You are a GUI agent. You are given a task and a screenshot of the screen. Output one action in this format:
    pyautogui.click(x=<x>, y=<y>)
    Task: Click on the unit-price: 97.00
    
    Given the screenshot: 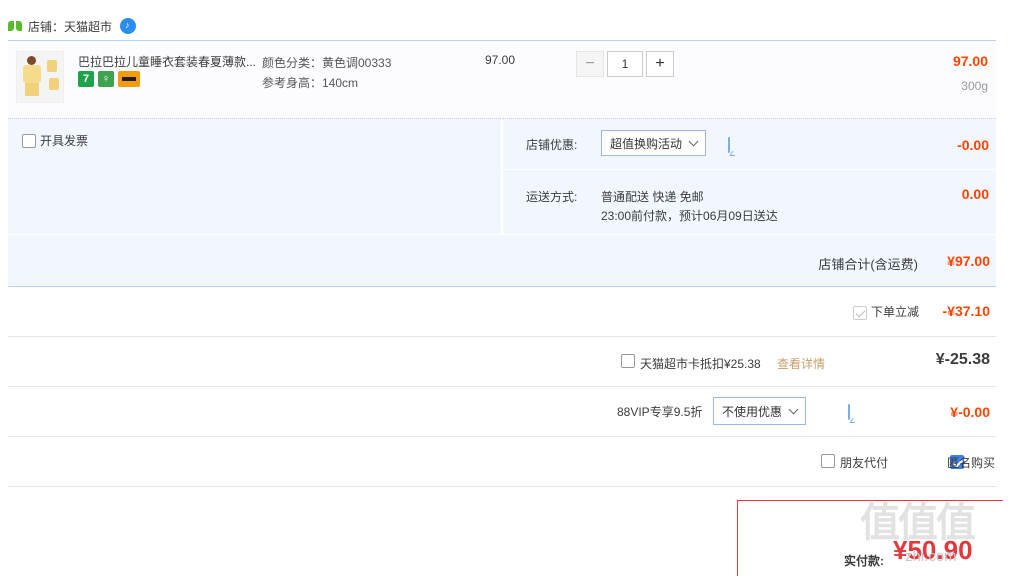 What is the action you would take?
    pyautogui.click(x=500, y=60)
    